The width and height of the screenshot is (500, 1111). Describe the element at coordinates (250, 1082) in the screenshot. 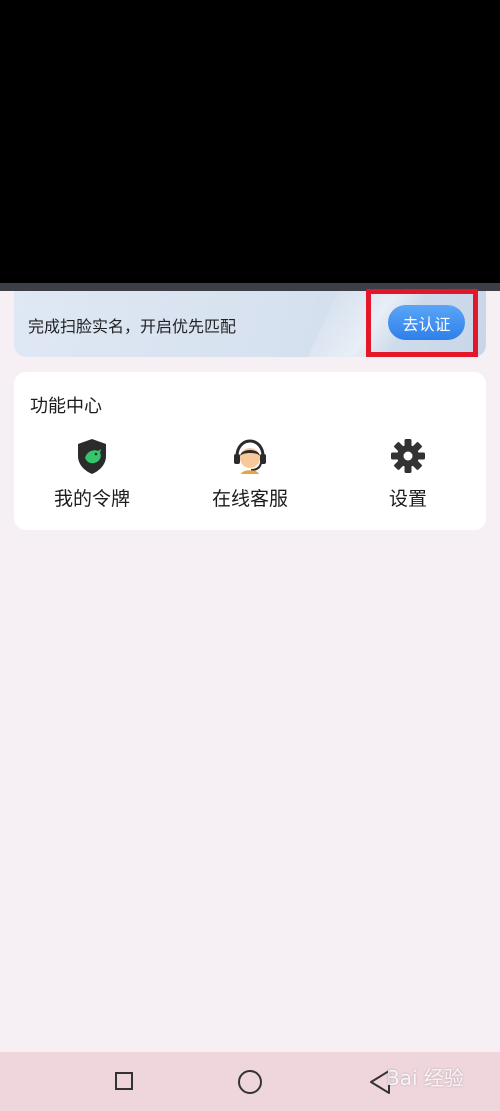

I see `home-icon` at that location.